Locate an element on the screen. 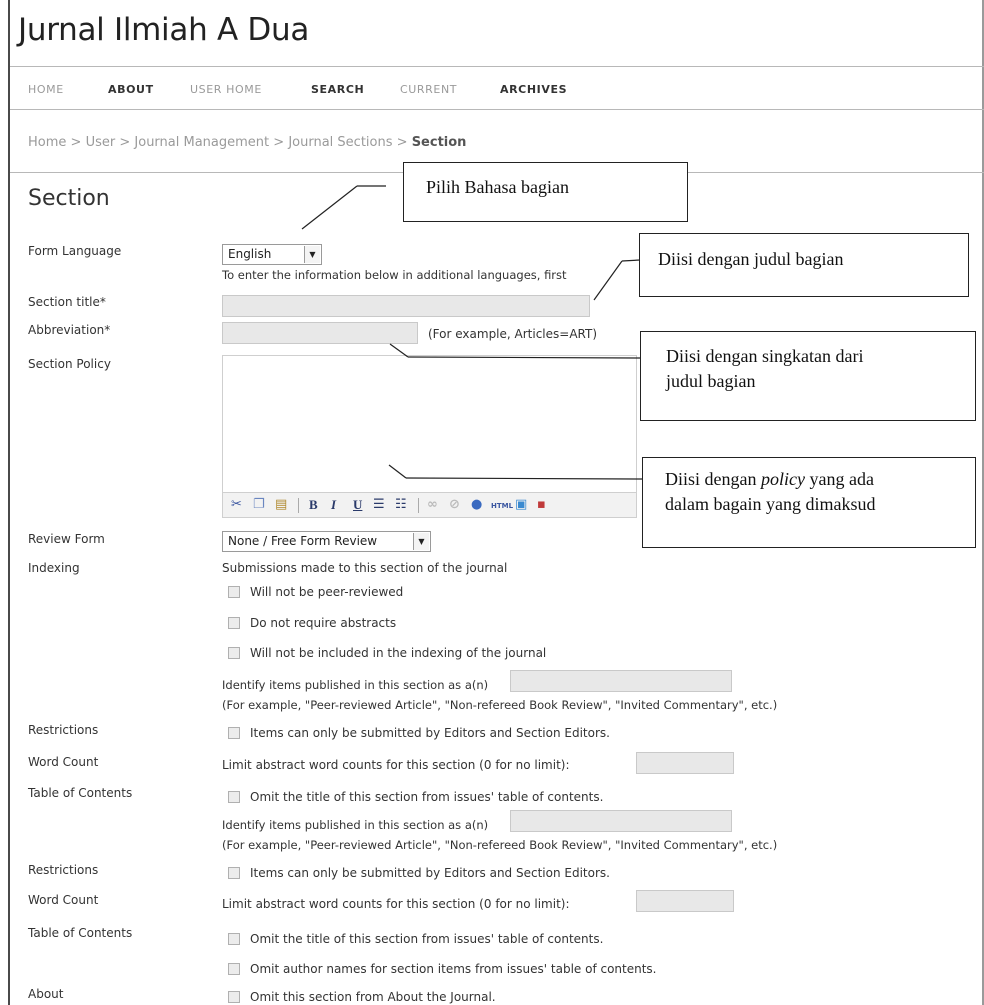 The image size is (984, 1005). annotation-pointers is located at coordinates (472, 332).